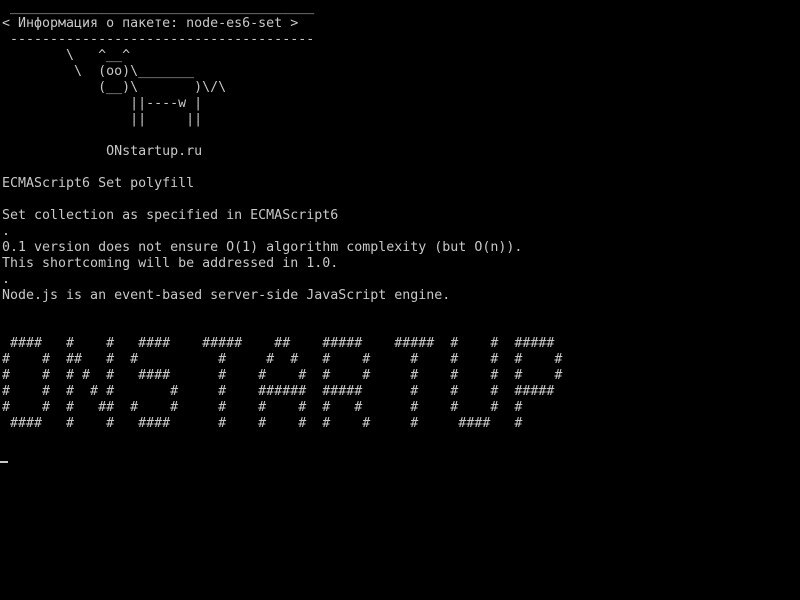 Image resolution: width=800 pixels, height=600 pixels. Describe the element at coordinates (102, 151) in the screenshot. I see `terminal-line: ONstartup.ru` at that location.